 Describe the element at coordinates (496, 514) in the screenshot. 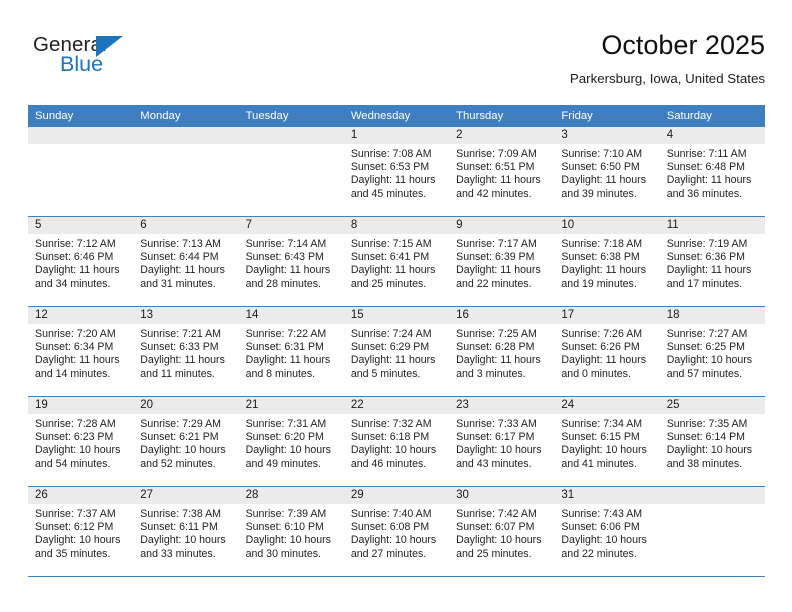

I see `sunrise-text: Sunrise: 7:42 AM` at that location.